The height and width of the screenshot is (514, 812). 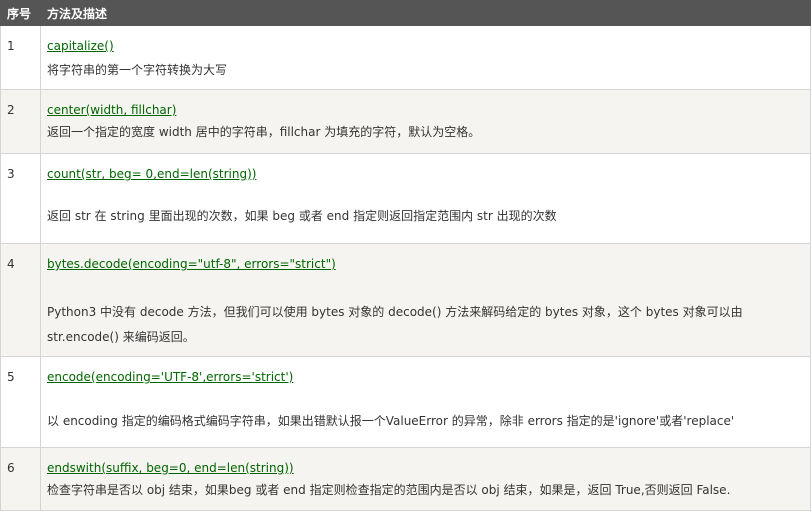 What do you see at coordinates (20, 121) in the screenshot?
I see `row-number: 2` at bounding box center [20, 121].